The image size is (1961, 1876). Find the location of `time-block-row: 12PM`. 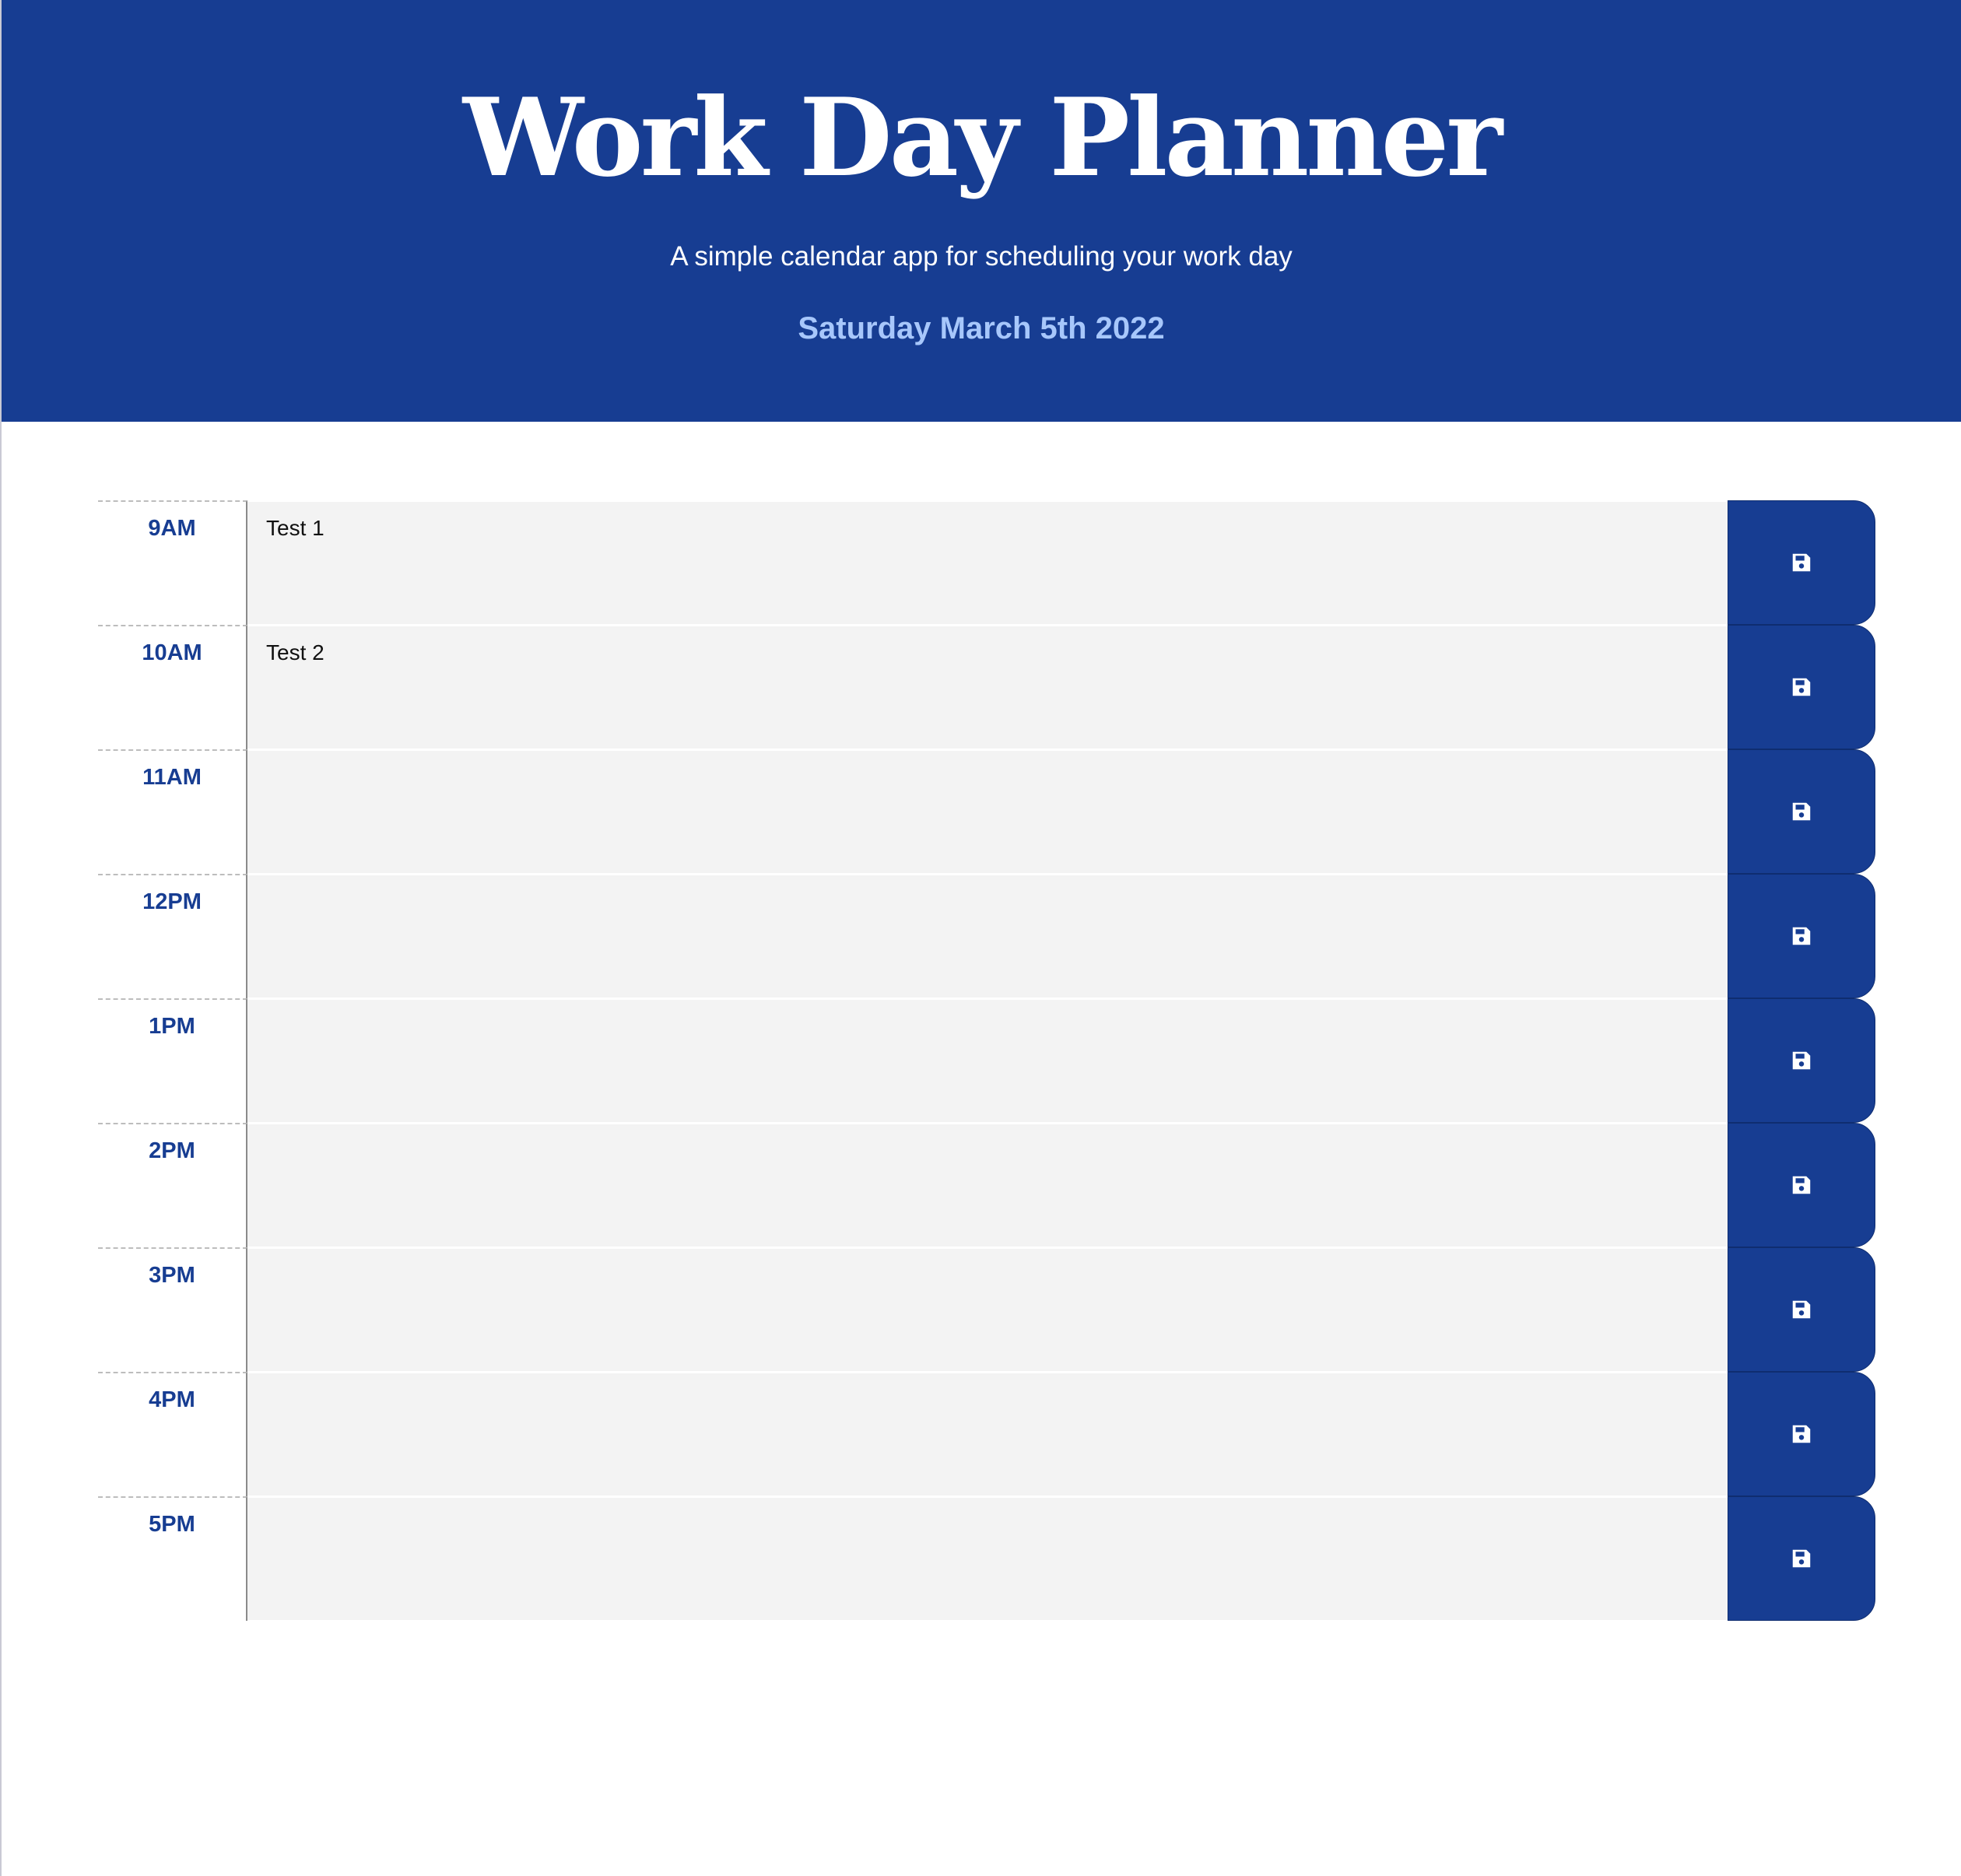

time-block-row: 12PM is located at coordinates (986, 936).